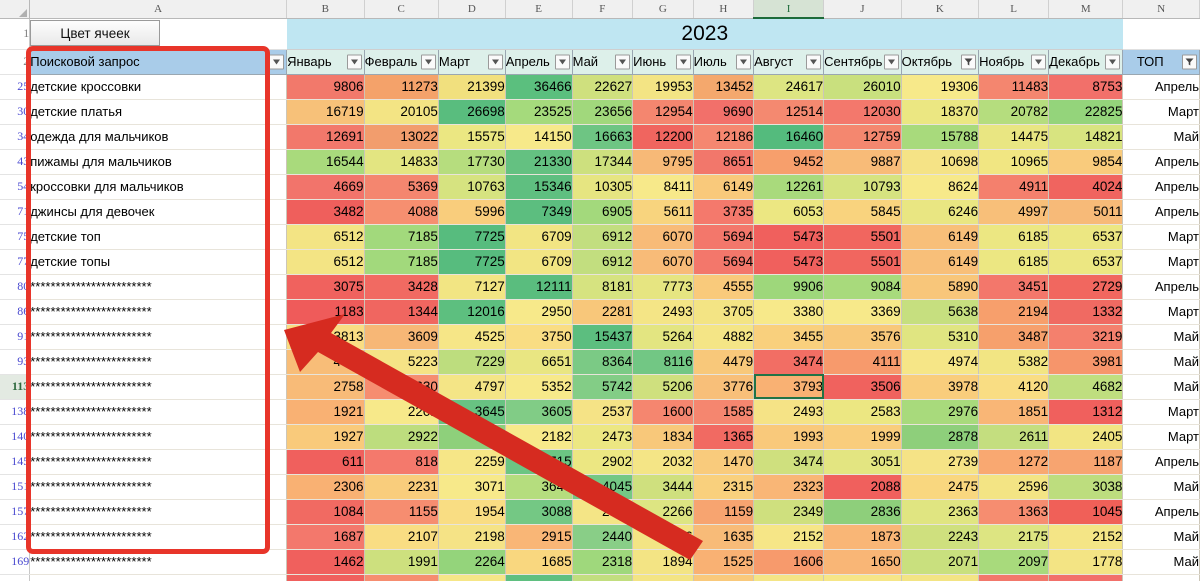 This screenshot has height=581, width=1200. Describe the element at coordinates (724, 387) in the screenshot. I see `cell-month-value: 3776` at that location.